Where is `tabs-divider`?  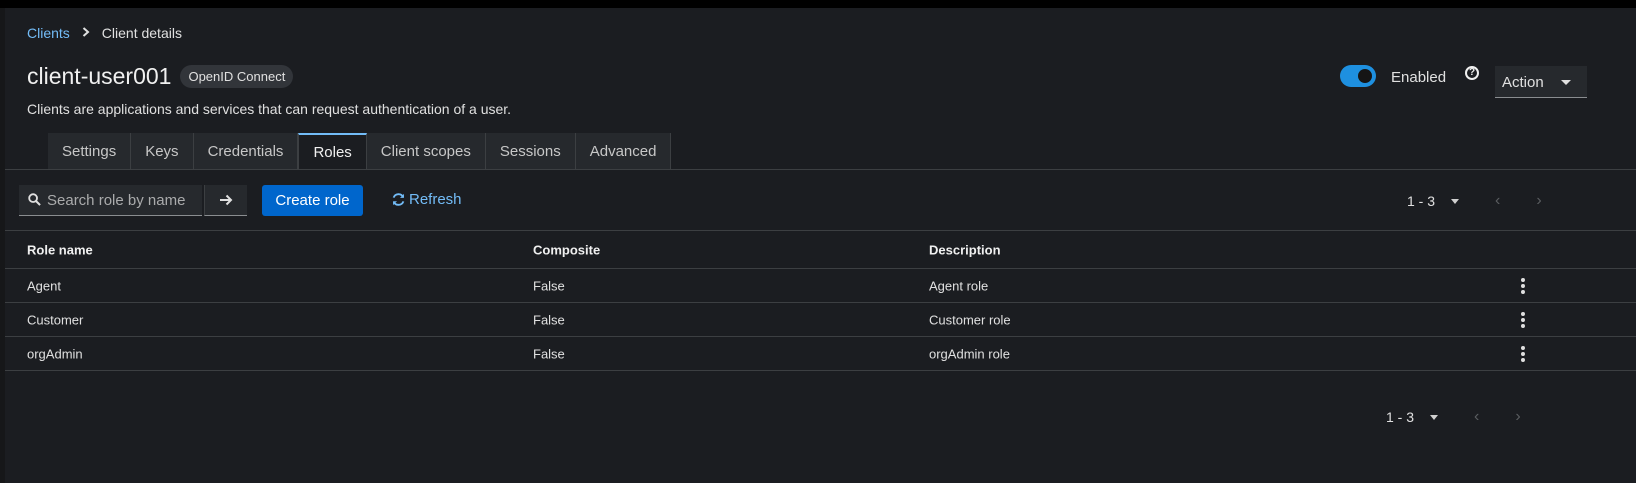 tabs-divider is located at coordinates (820, 169).